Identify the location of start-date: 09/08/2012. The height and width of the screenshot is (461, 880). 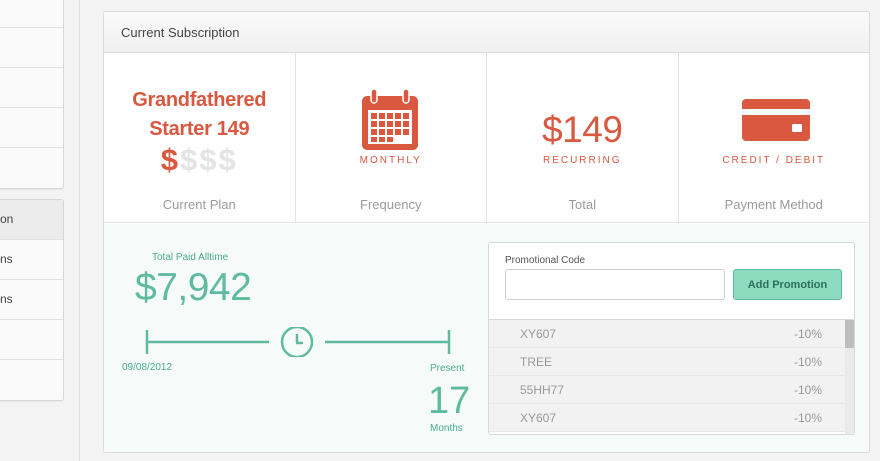
(147, 367).